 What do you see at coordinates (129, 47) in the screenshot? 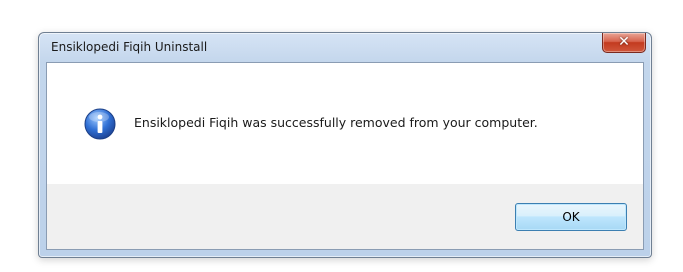
I see `window-title: Ensiklopedi Fiqih Uninstall` at bounding box center [129, 47].